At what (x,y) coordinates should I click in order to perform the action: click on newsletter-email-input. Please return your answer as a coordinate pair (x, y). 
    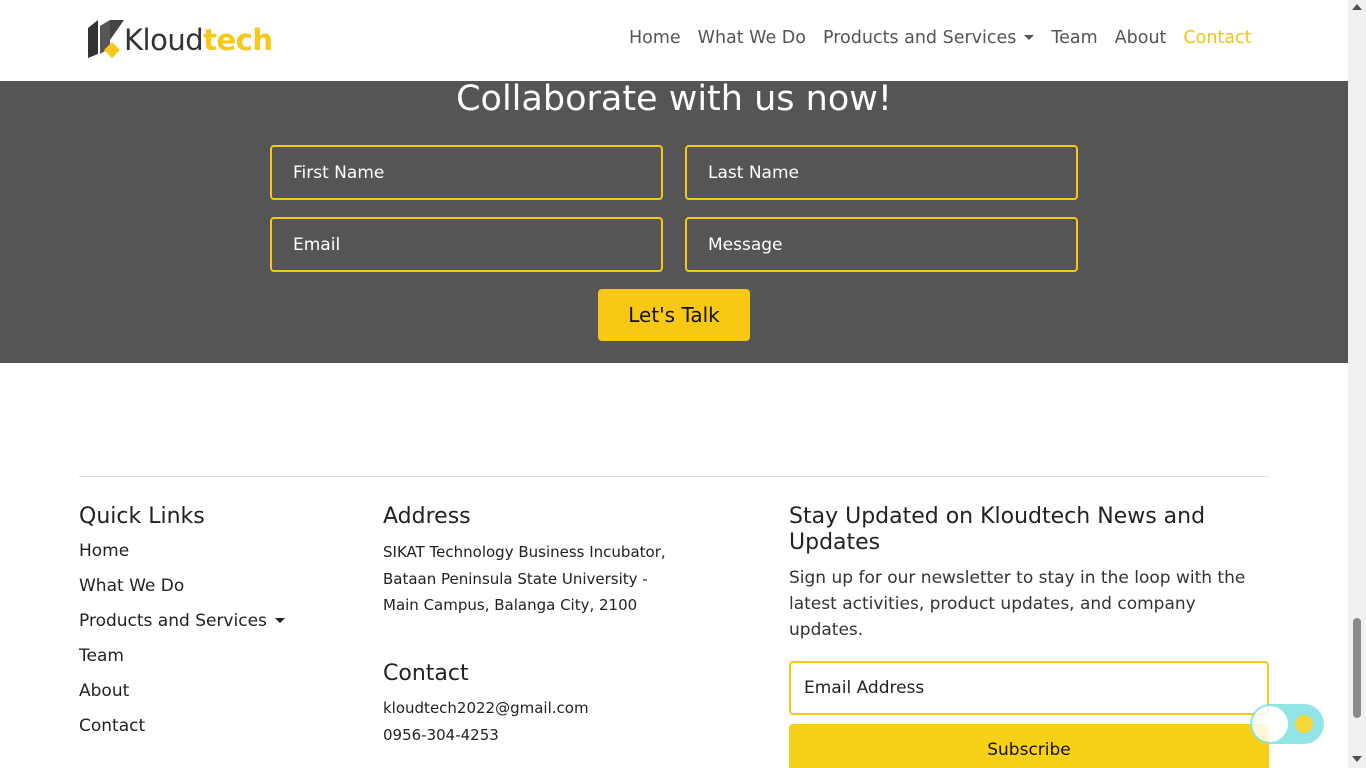
    Looking at the image, I should click on (1029, 688).